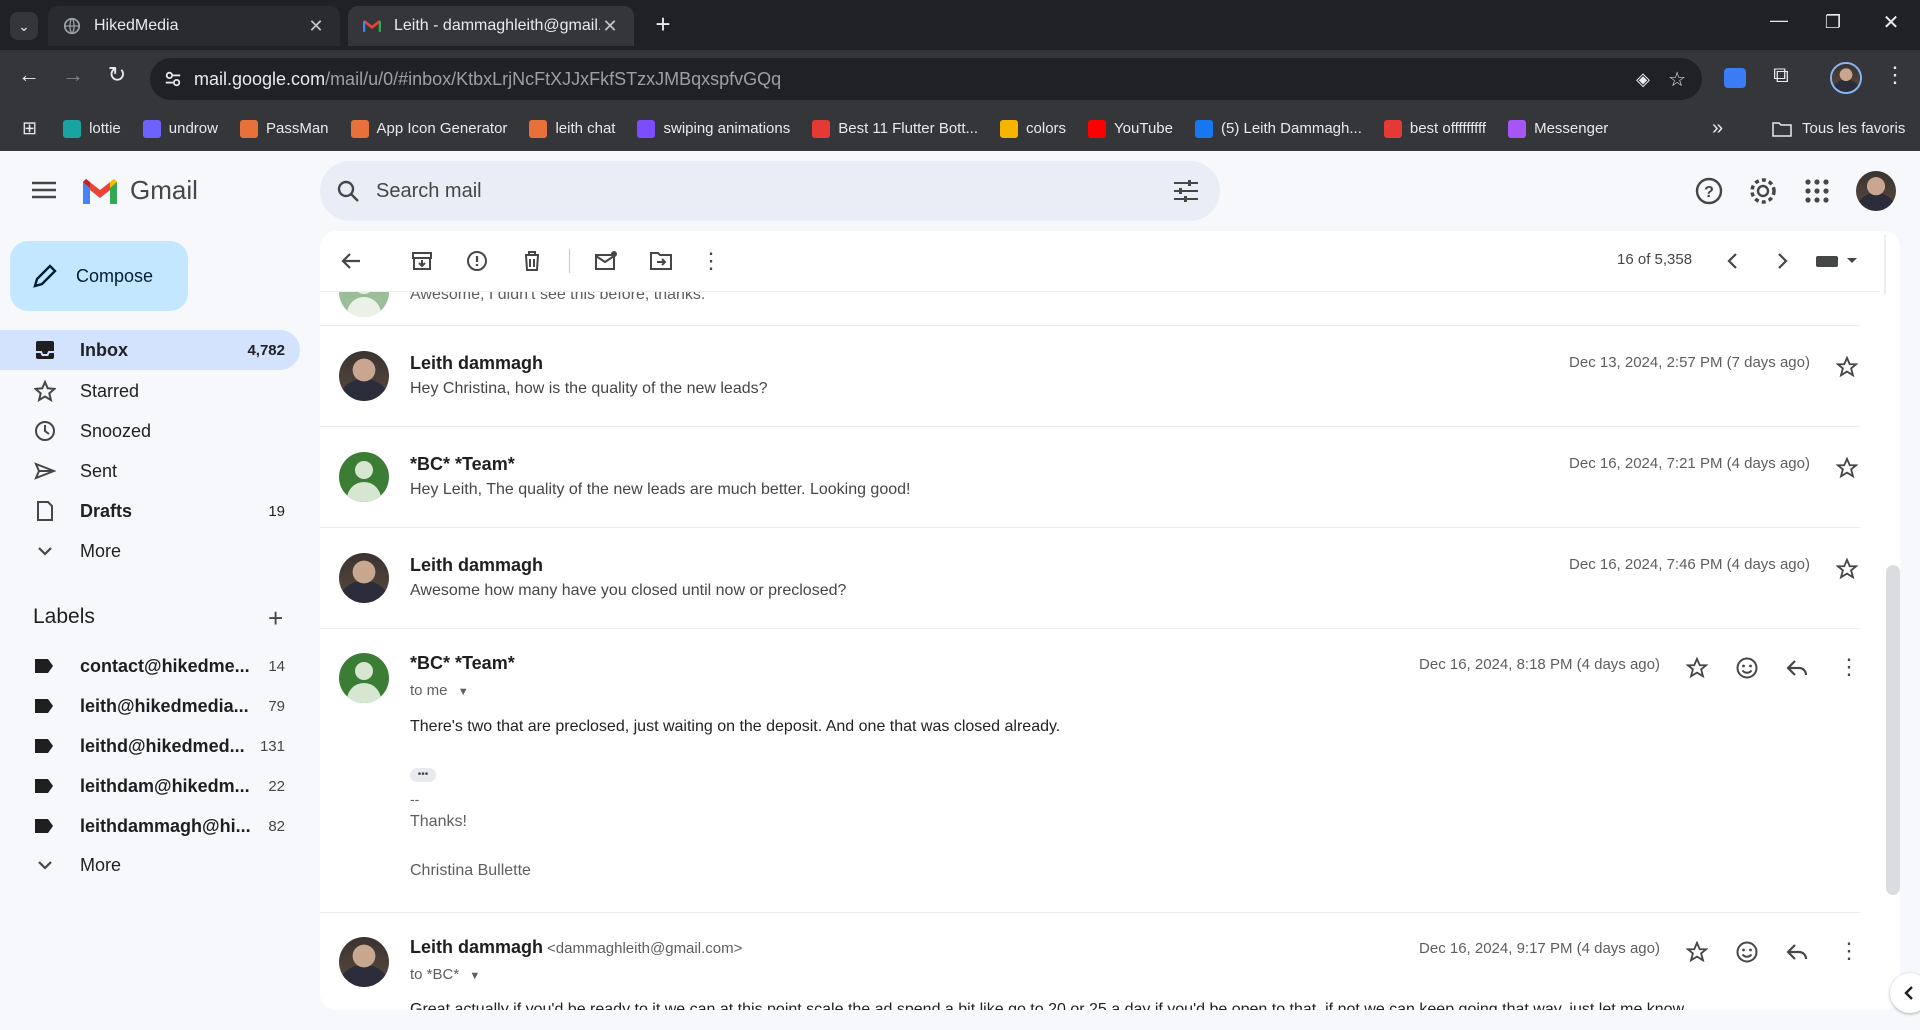 The image size is (1920, 1030). I want to click on bookmark-item: swiping animations, so click(713, 128).